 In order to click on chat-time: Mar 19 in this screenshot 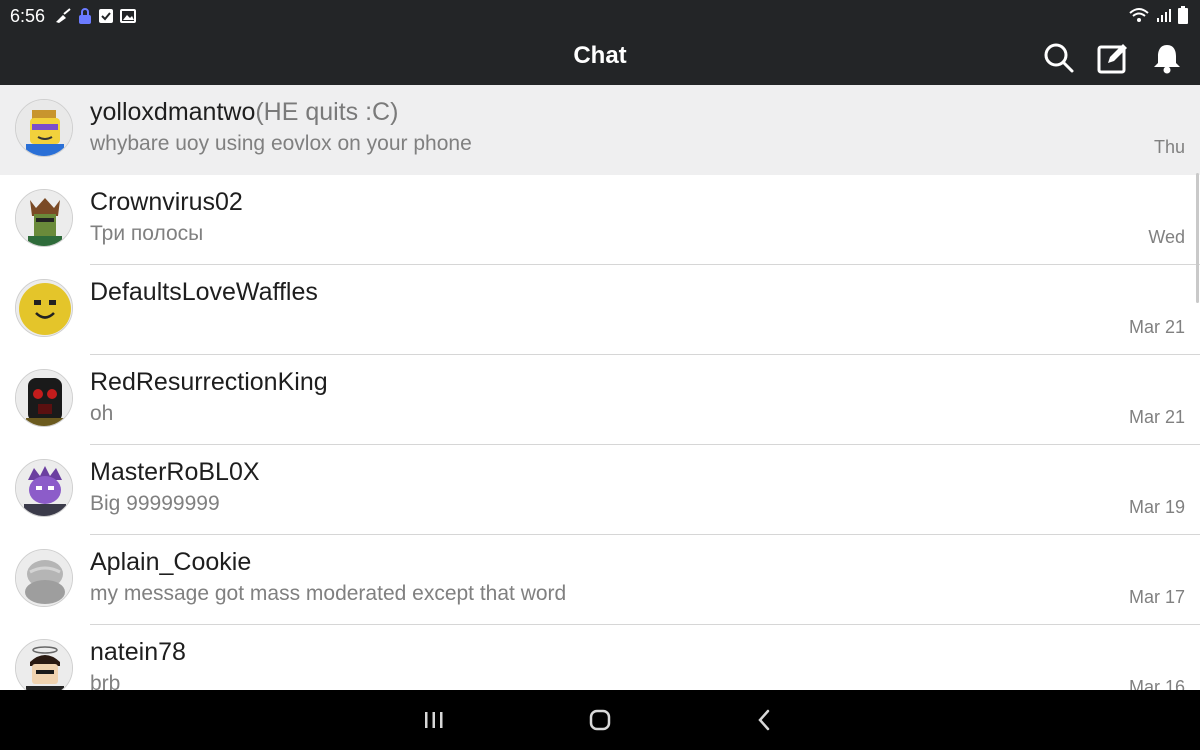, I will do `click(1156, 507)`.